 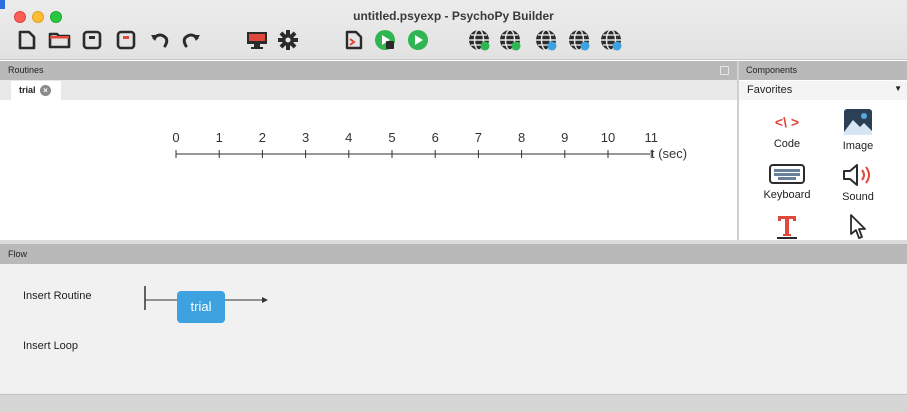 What do you see at coordinates (27, 40) in the screenshot?
I see `new-file-icon` at bounding box center [27, 40].